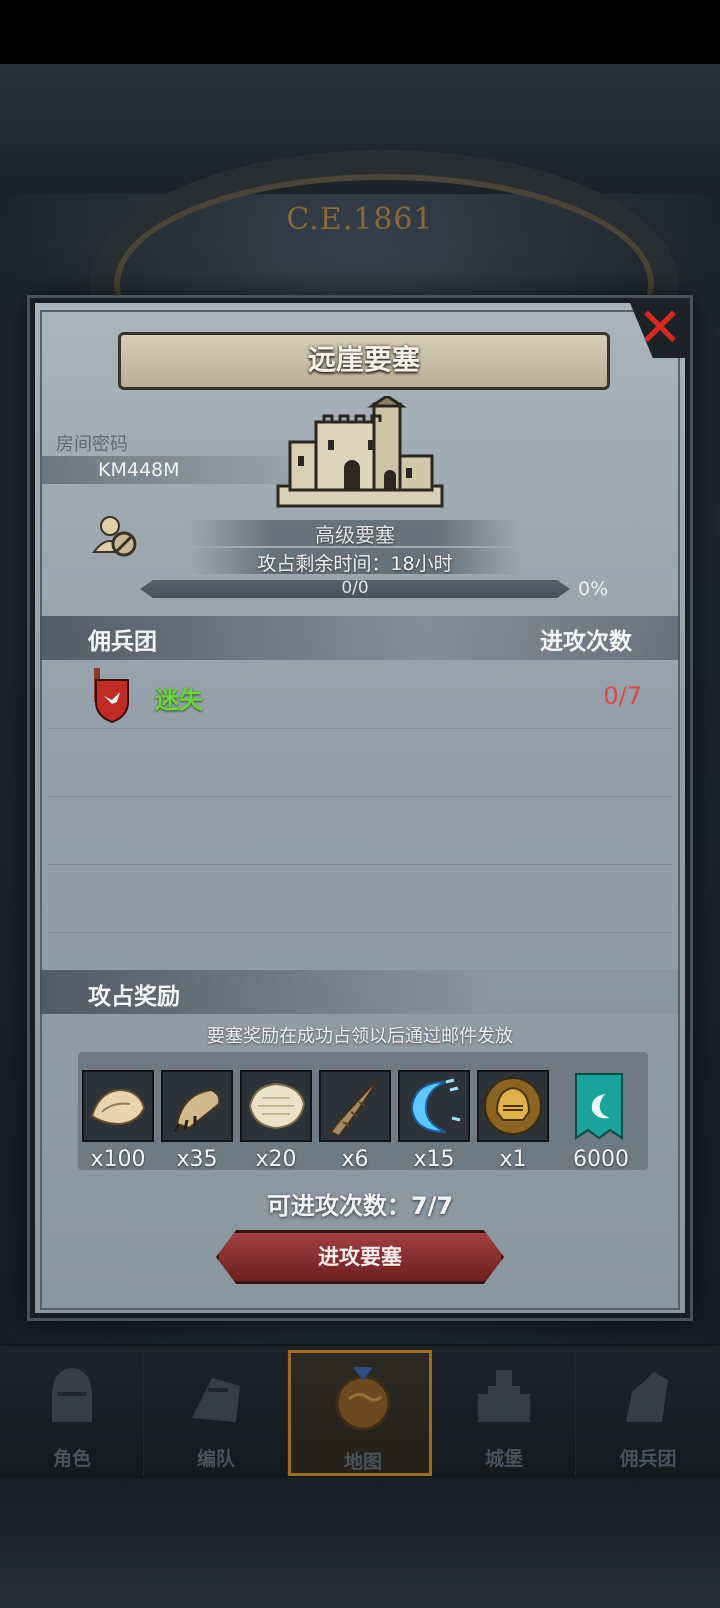  I want to click on horn-icon, so click(354, 1107).